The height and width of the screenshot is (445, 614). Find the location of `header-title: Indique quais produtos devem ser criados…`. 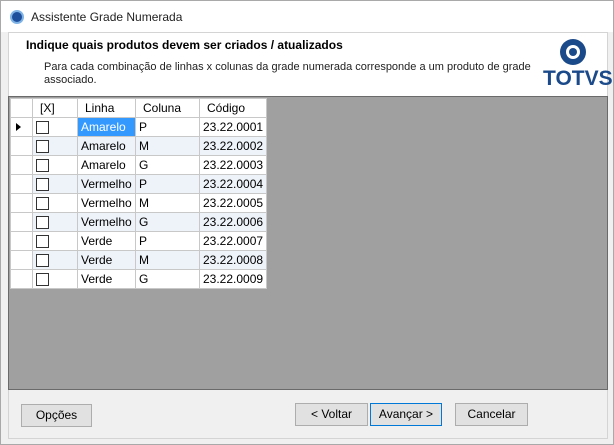

header-title: Indique quais produtos devem ser criados… is located at coordinates (184, 45).